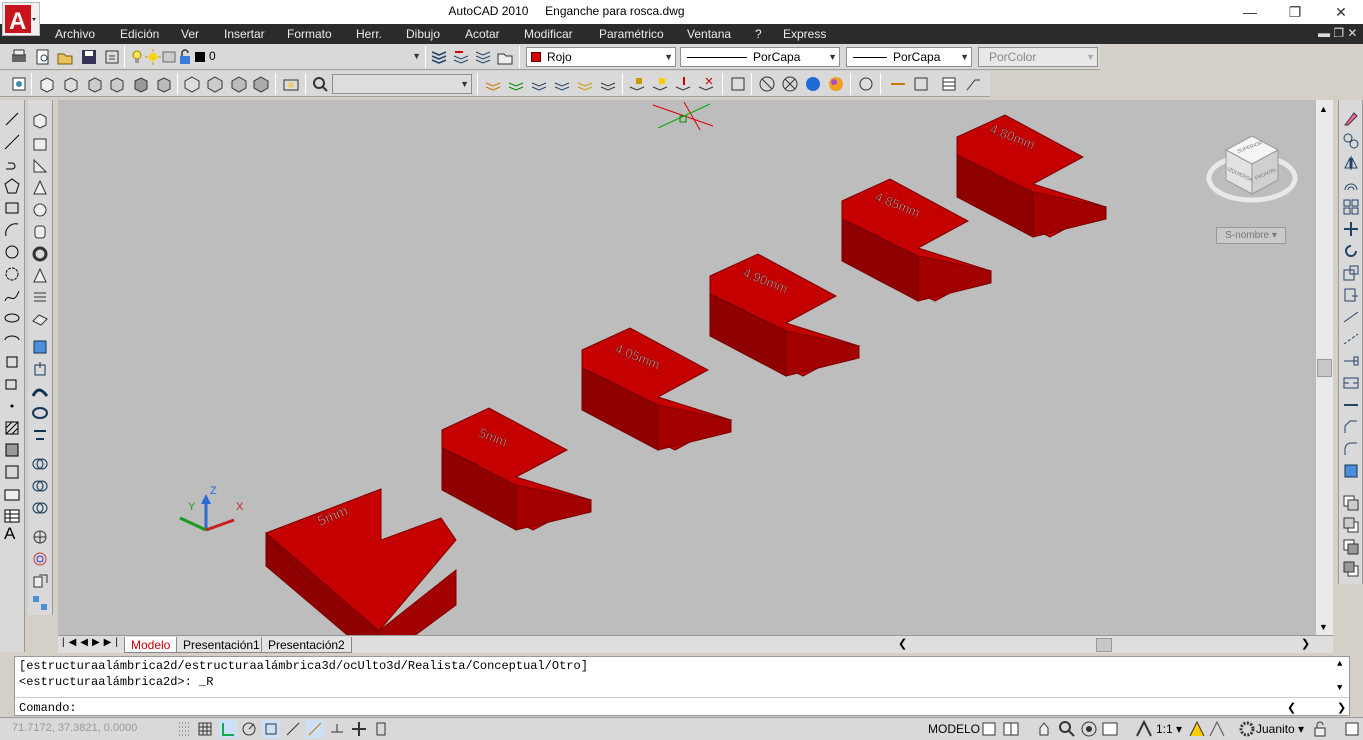  What do you see at coordinates (112, 57) in the screenshot?
I see `publish-icon` at bounding box center [112, 57].